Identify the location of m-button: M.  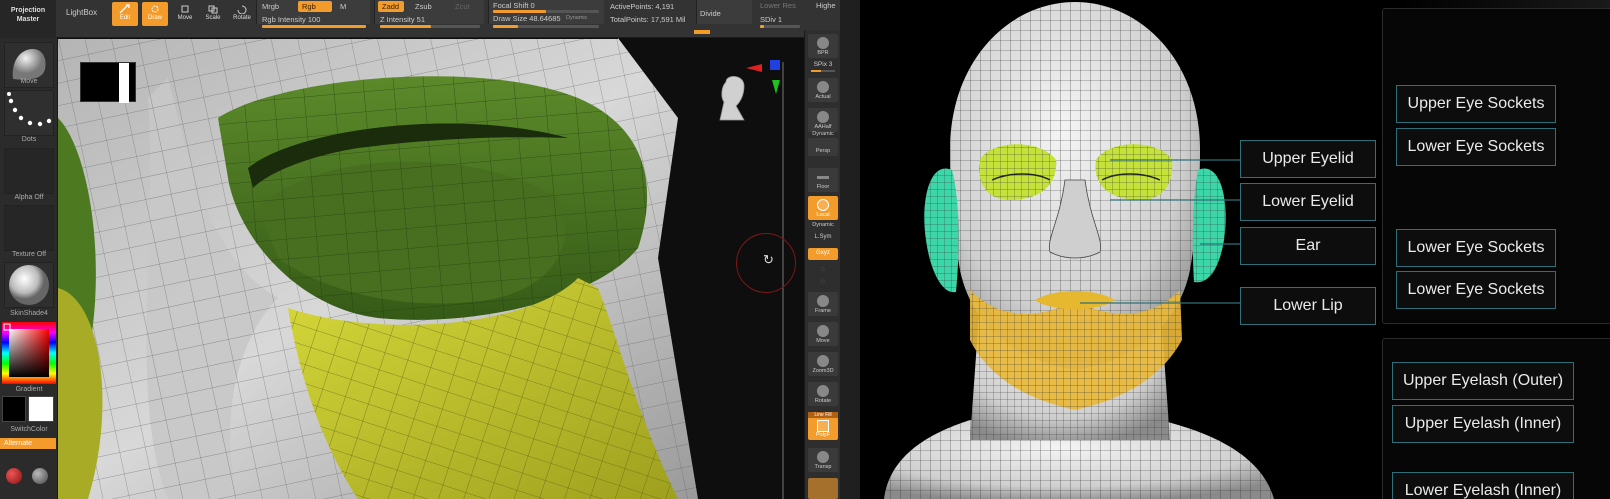
(343, 6).